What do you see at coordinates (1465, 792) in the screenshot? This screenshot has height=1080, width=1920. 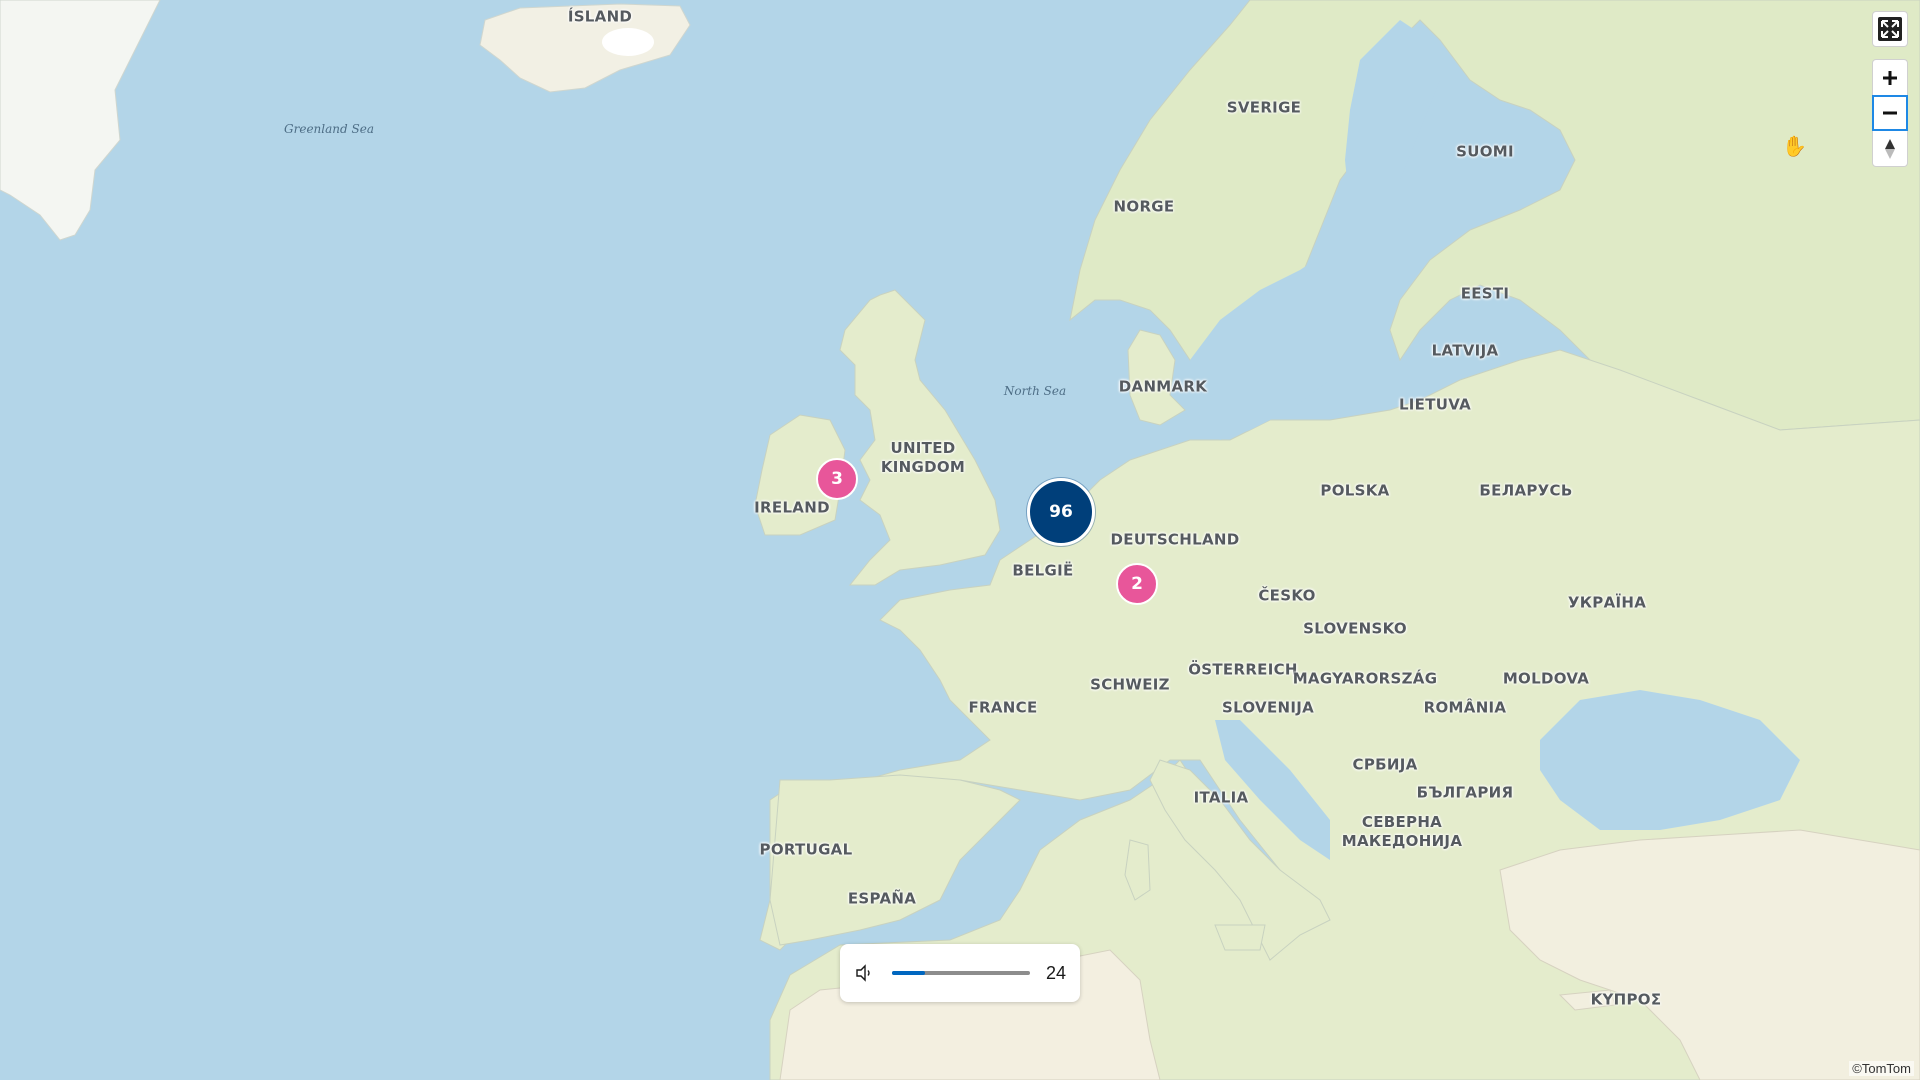 I see `country-label-bulgaria: БЪЛГАРИЯ` at bounding box center [1465, 792].